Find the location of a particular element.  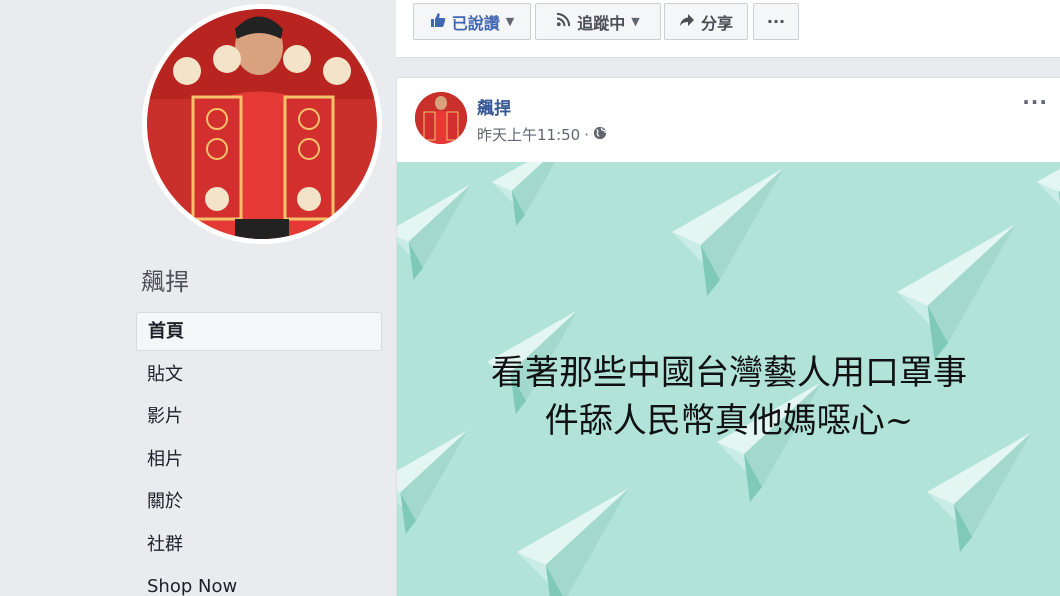

following-button: 追蹤中 ▼ is located at coordinates (598, 21).